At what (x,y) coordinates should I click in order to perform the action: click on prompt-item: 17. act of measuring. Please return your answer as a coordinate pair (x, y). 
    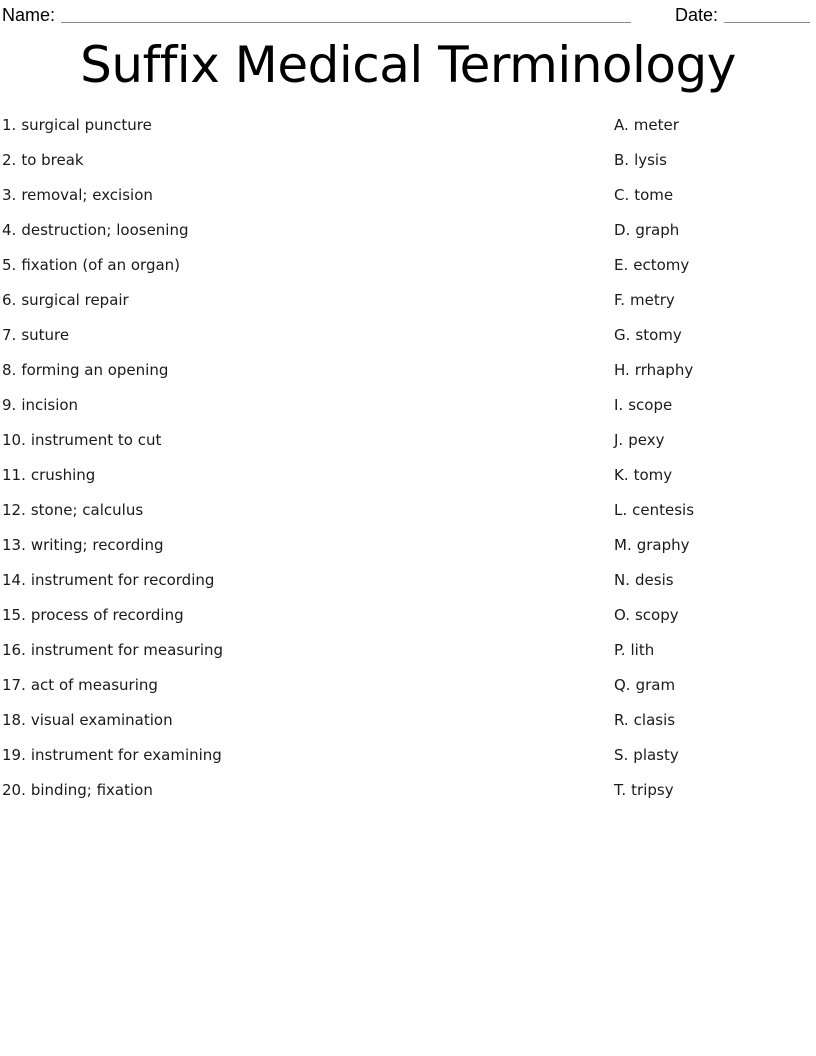
    Looking at the image, I should click on (80, 685).